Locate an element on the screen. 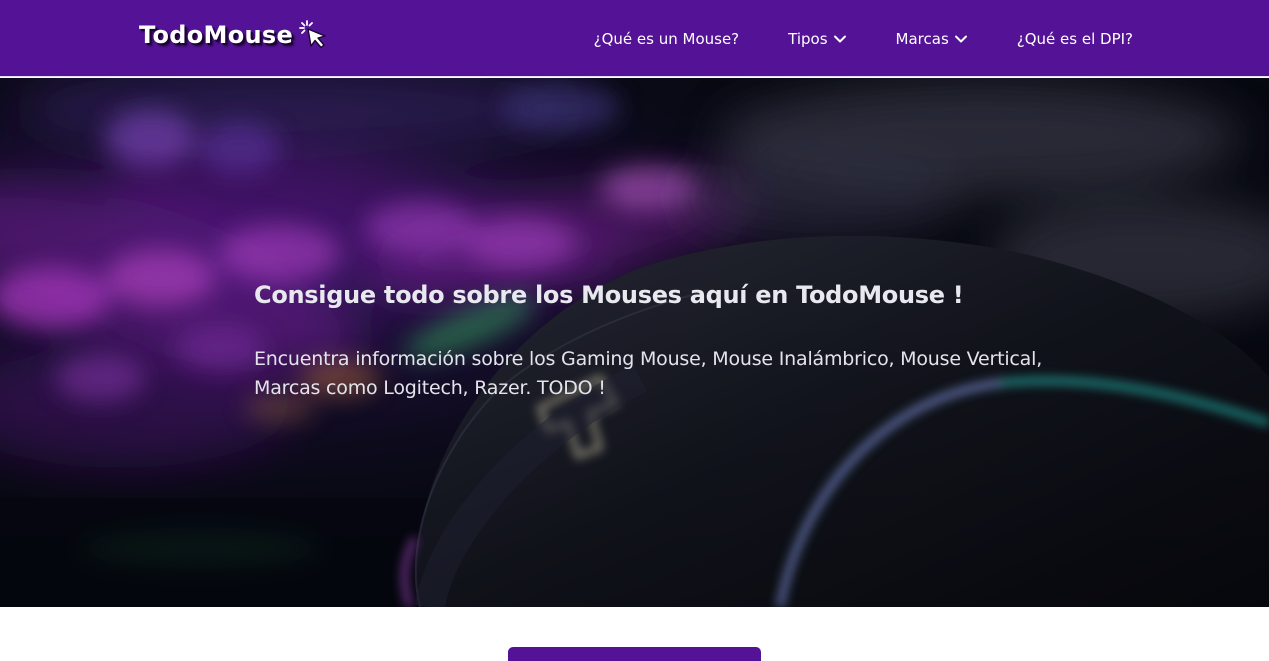 Image resolution: width=1269 pixels, height=661 pixels. nav-item-label: ¿Qué es un Mouse? is located at coordinates (666, 38).